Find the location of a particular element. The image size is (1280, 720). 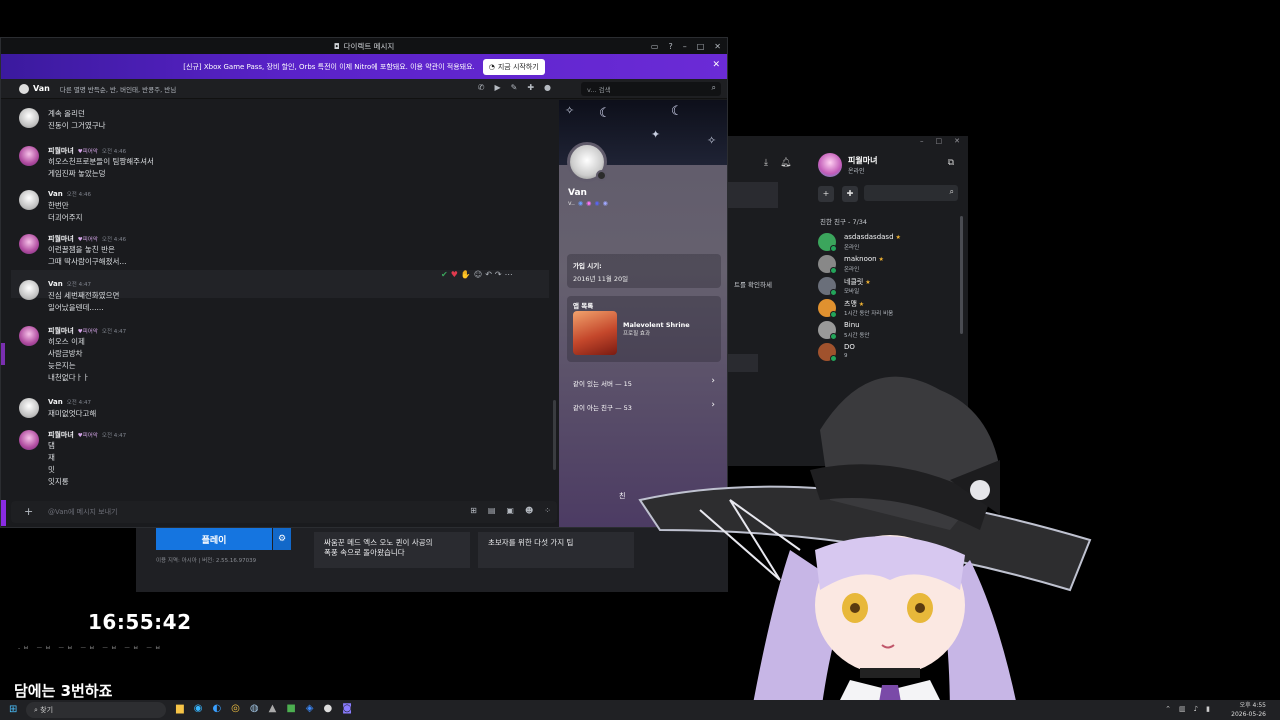

app-icon: ▲ is located at coordinates (273, 708).